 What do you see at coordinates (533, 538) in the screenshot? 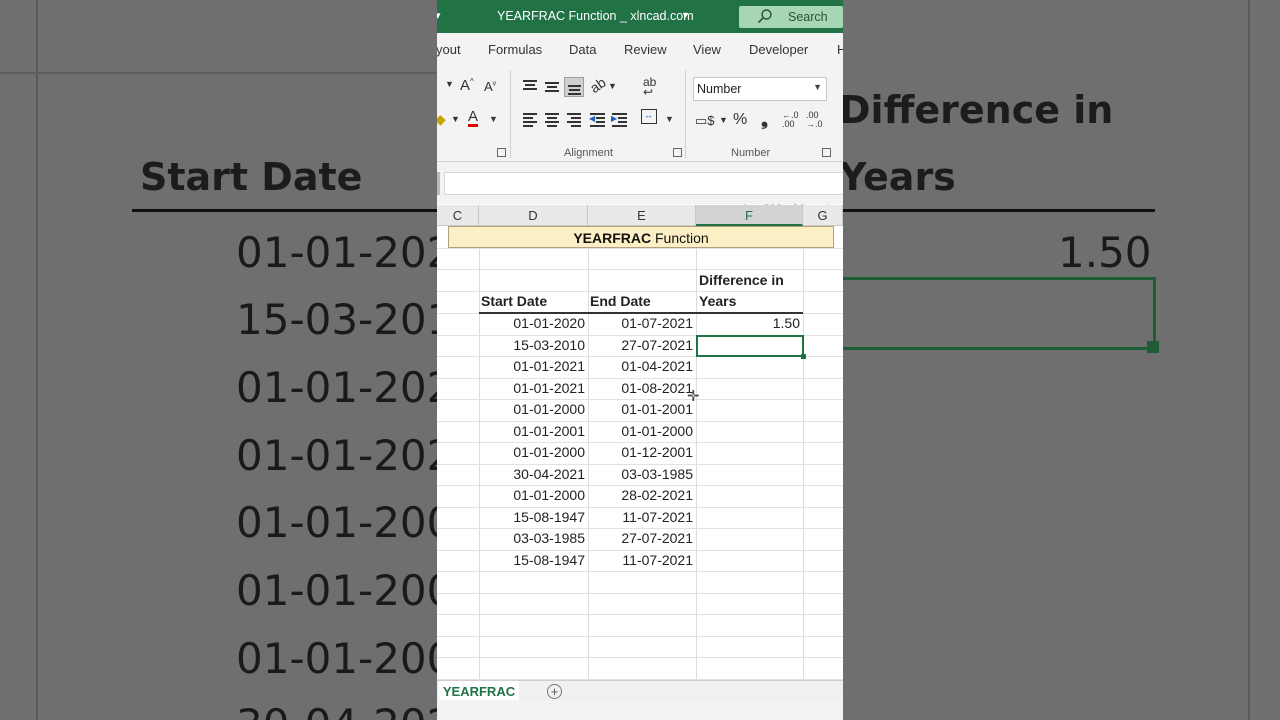
I see `start-date-cell: 03-03-1985` at bounding box center [533, 538].